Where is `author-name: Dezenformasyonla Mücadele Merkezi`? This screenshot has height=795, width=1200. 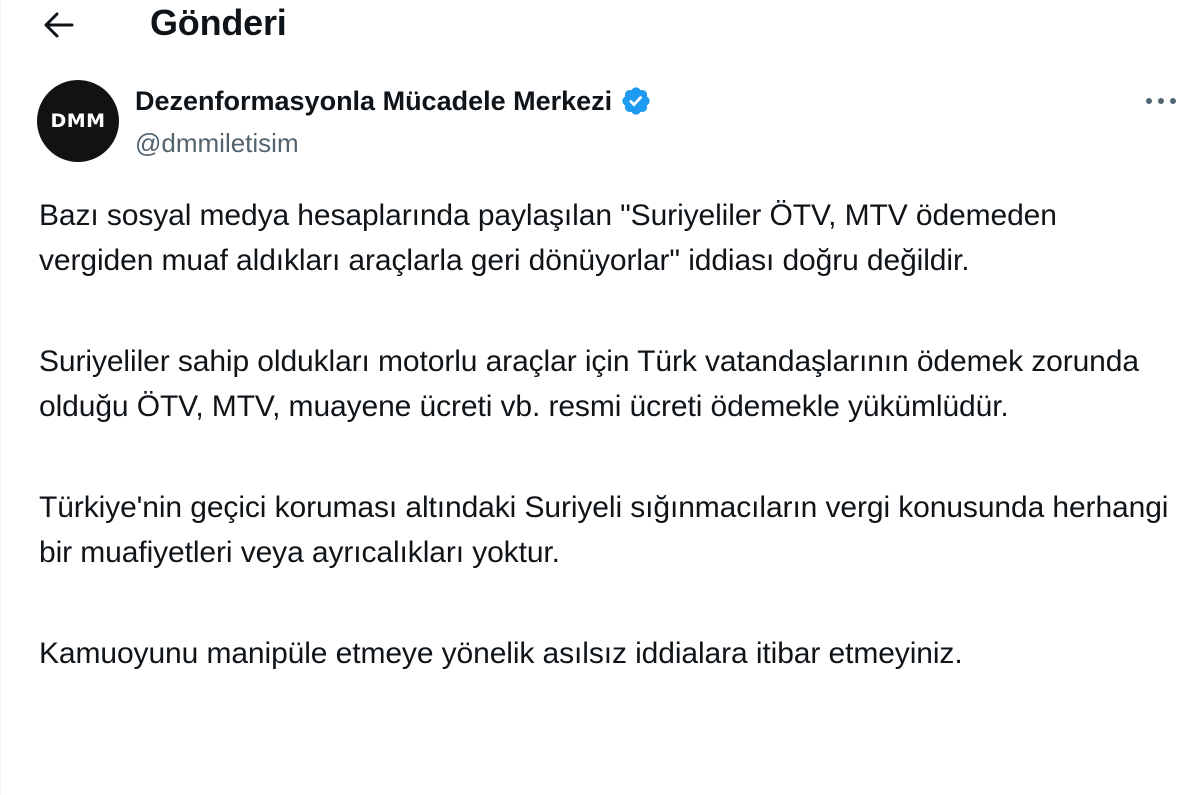 author-name: Dezenformasyonla Mücadele Merkezi is located at coordinates (393, 101).